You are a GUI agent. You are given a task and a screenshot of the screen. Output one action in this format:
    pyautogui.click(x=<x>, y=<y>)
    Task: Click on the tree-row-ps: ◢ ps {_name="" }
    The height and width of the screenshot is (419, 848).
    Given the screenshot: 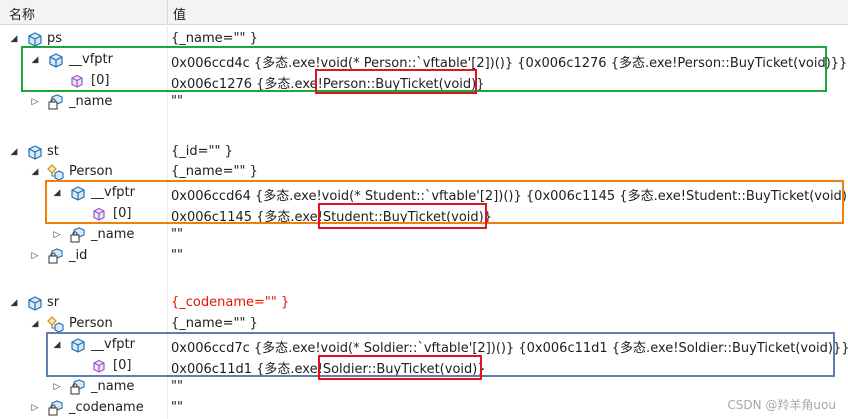 What is the action you would take?
    pyautogui.click(x=424, y=39)
    